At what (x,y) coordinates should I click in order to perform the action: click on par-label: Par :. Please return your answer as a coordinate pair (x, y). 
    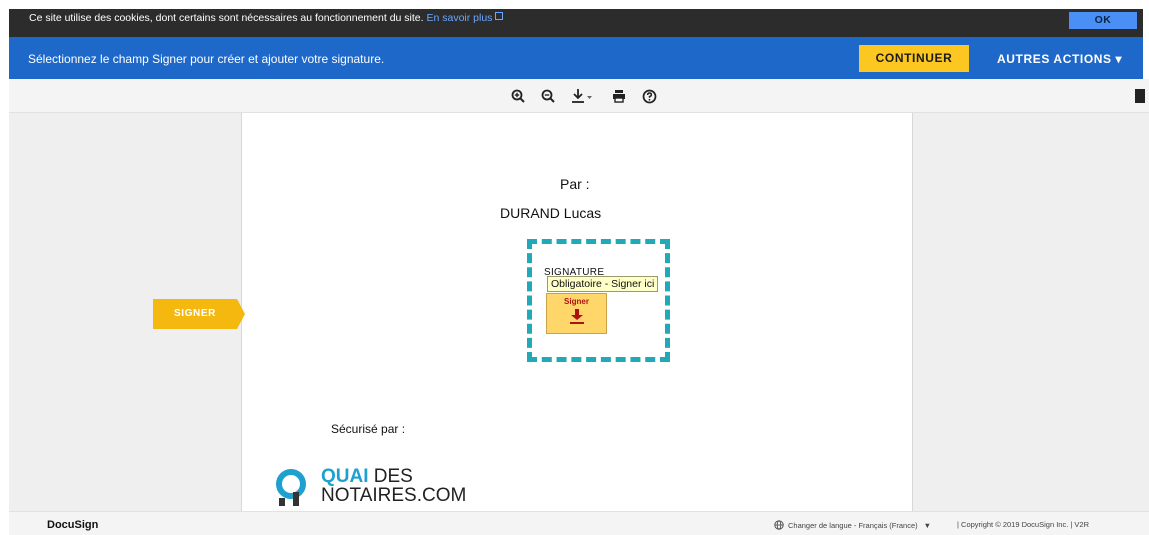
    Looking at the image, I should click on (575, 184).